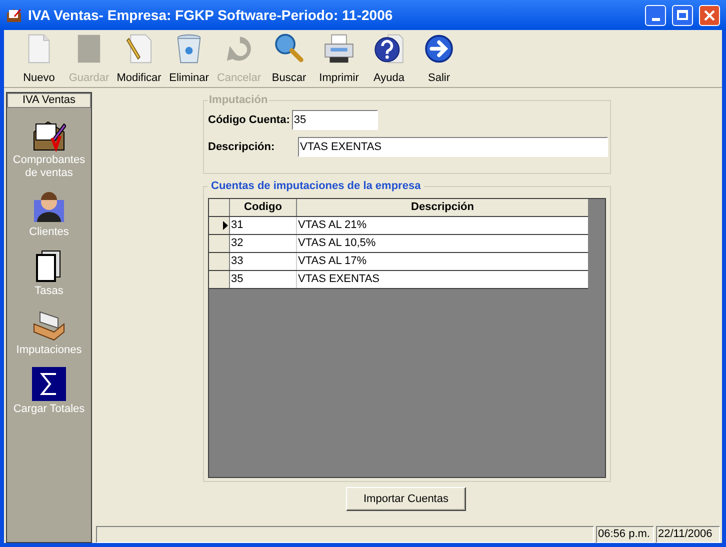 The image size is (726, 547). Describe the element at coordinates (263, 207) in the screenshot. I see `column-header: Codigo` at that location.